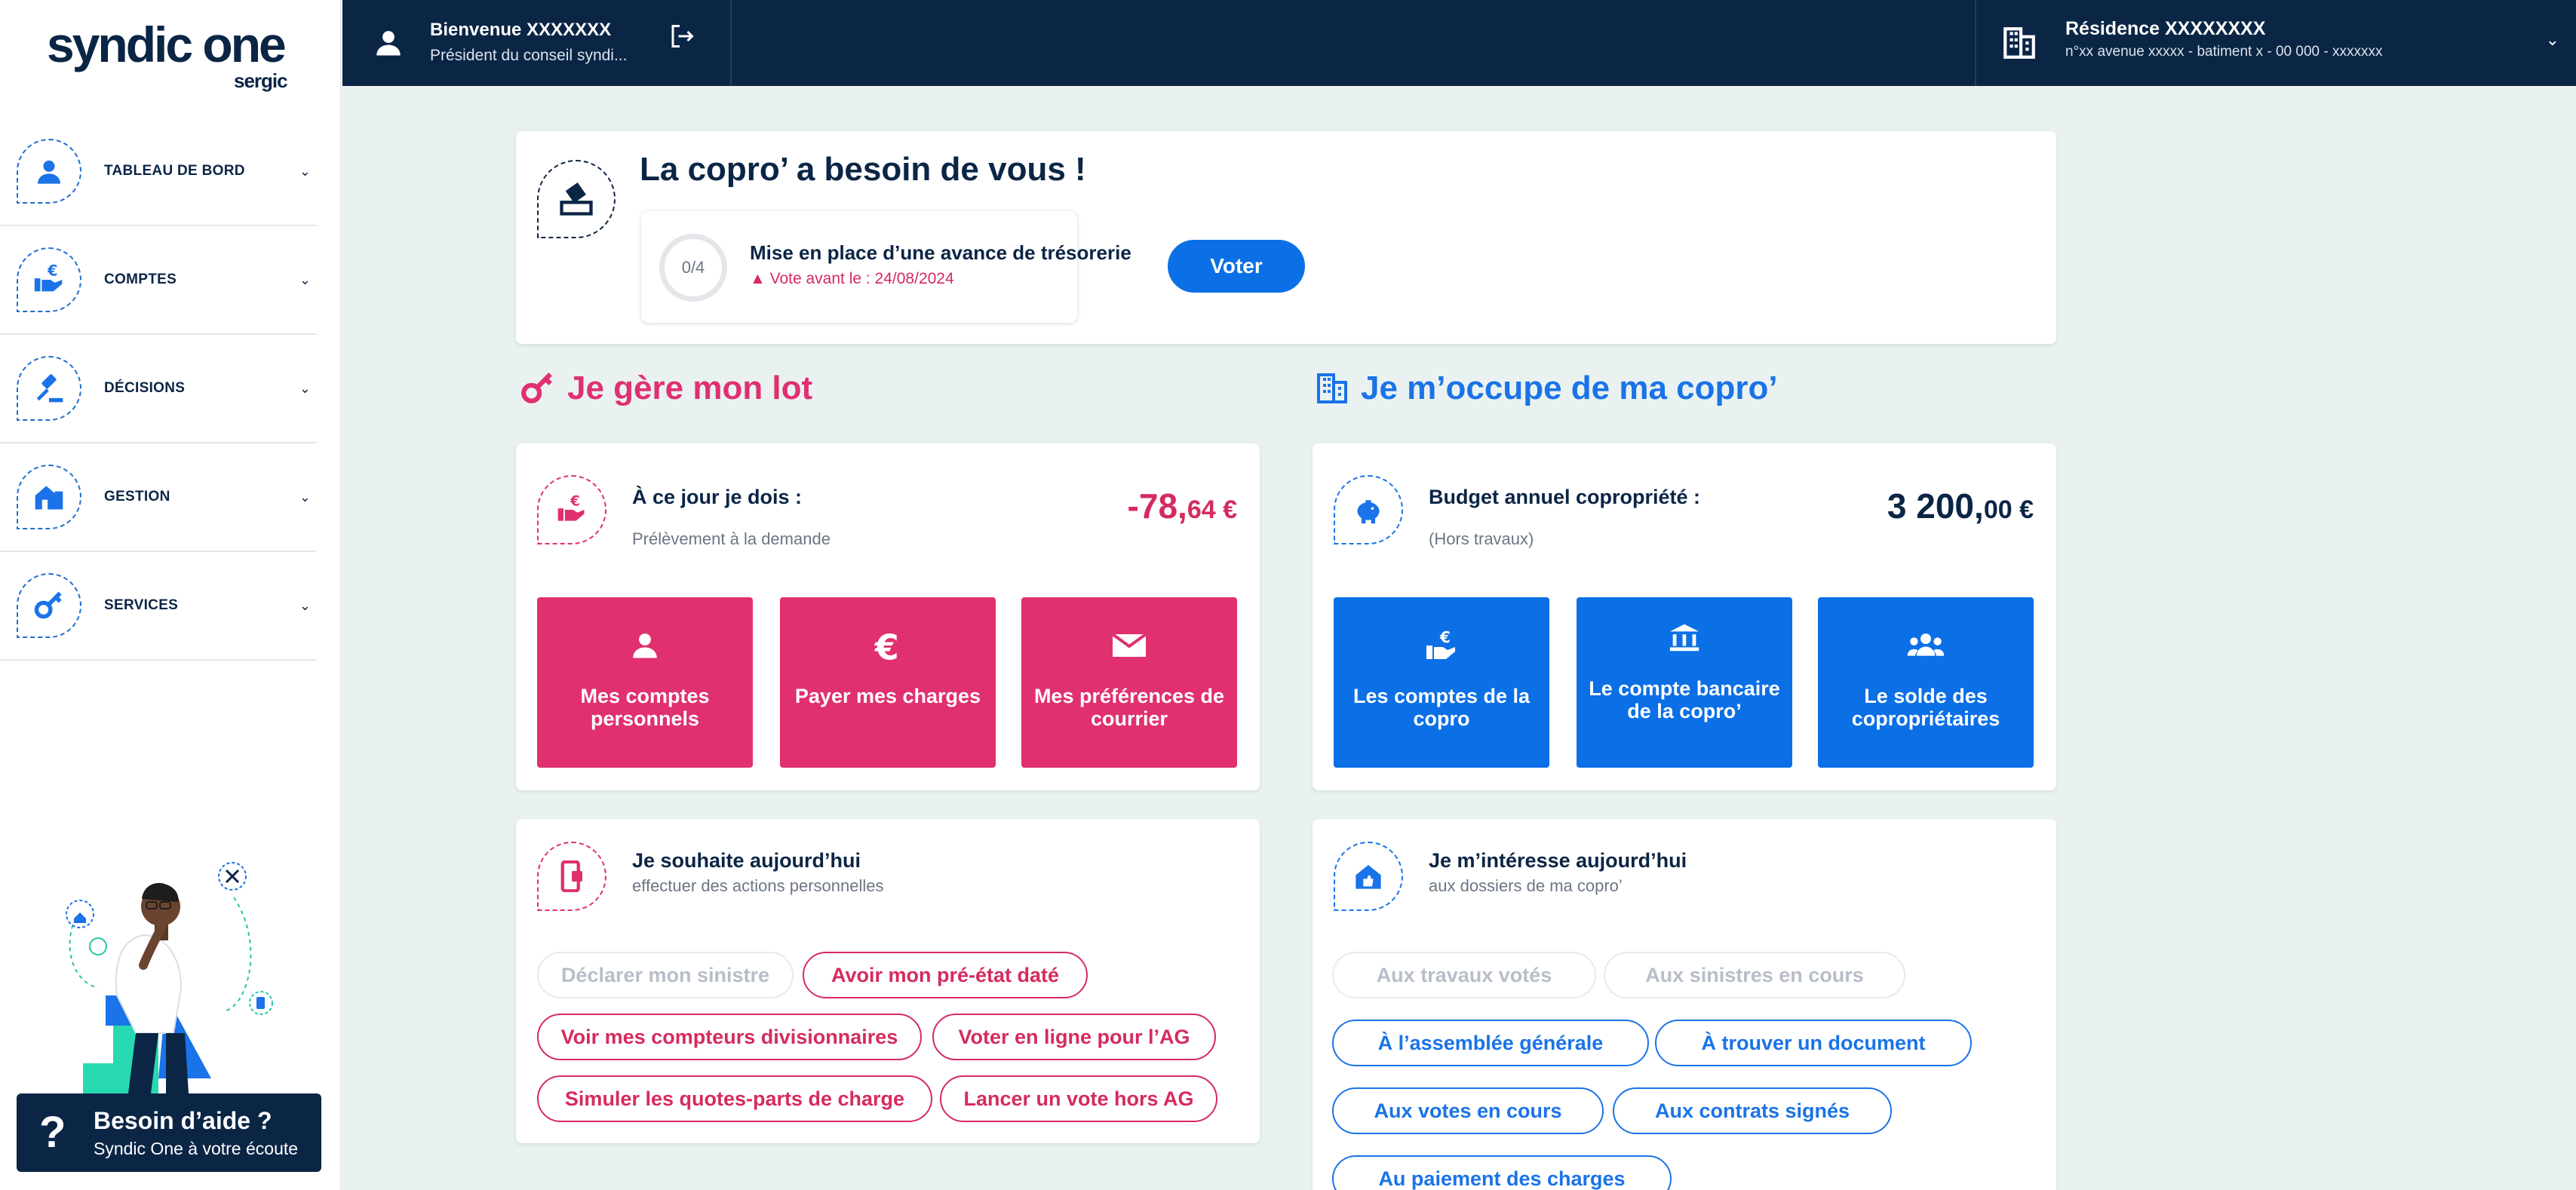  I want to click on sidebar-item-tableau-de-bord: TABLEAU DE BORD ⌄, so click(158, 172).